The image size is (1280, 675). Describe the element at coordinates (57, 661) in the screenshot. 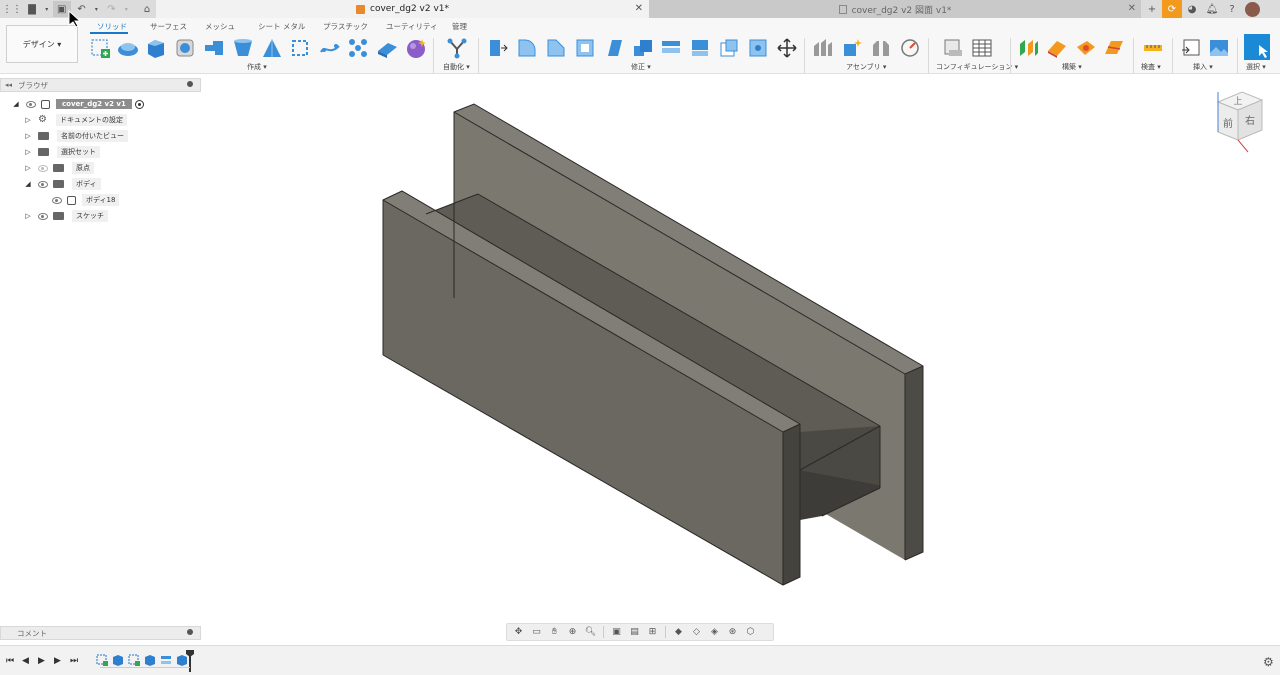

I see `step-forward-icon: ▶` at that location.